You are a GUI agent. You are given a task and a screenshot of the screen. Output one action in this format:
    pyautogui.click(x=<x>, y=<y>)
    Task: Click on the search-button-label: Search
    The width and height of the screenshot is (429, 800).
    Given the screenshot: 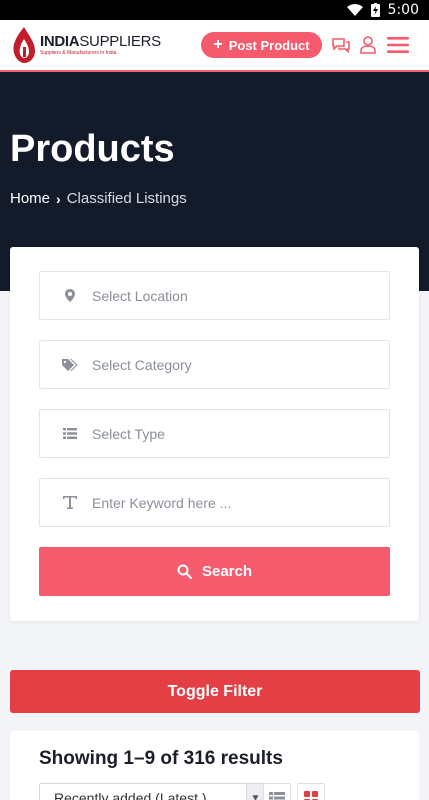 What is the action you would take?
    pyautogui.click(x=227, y=571)
    